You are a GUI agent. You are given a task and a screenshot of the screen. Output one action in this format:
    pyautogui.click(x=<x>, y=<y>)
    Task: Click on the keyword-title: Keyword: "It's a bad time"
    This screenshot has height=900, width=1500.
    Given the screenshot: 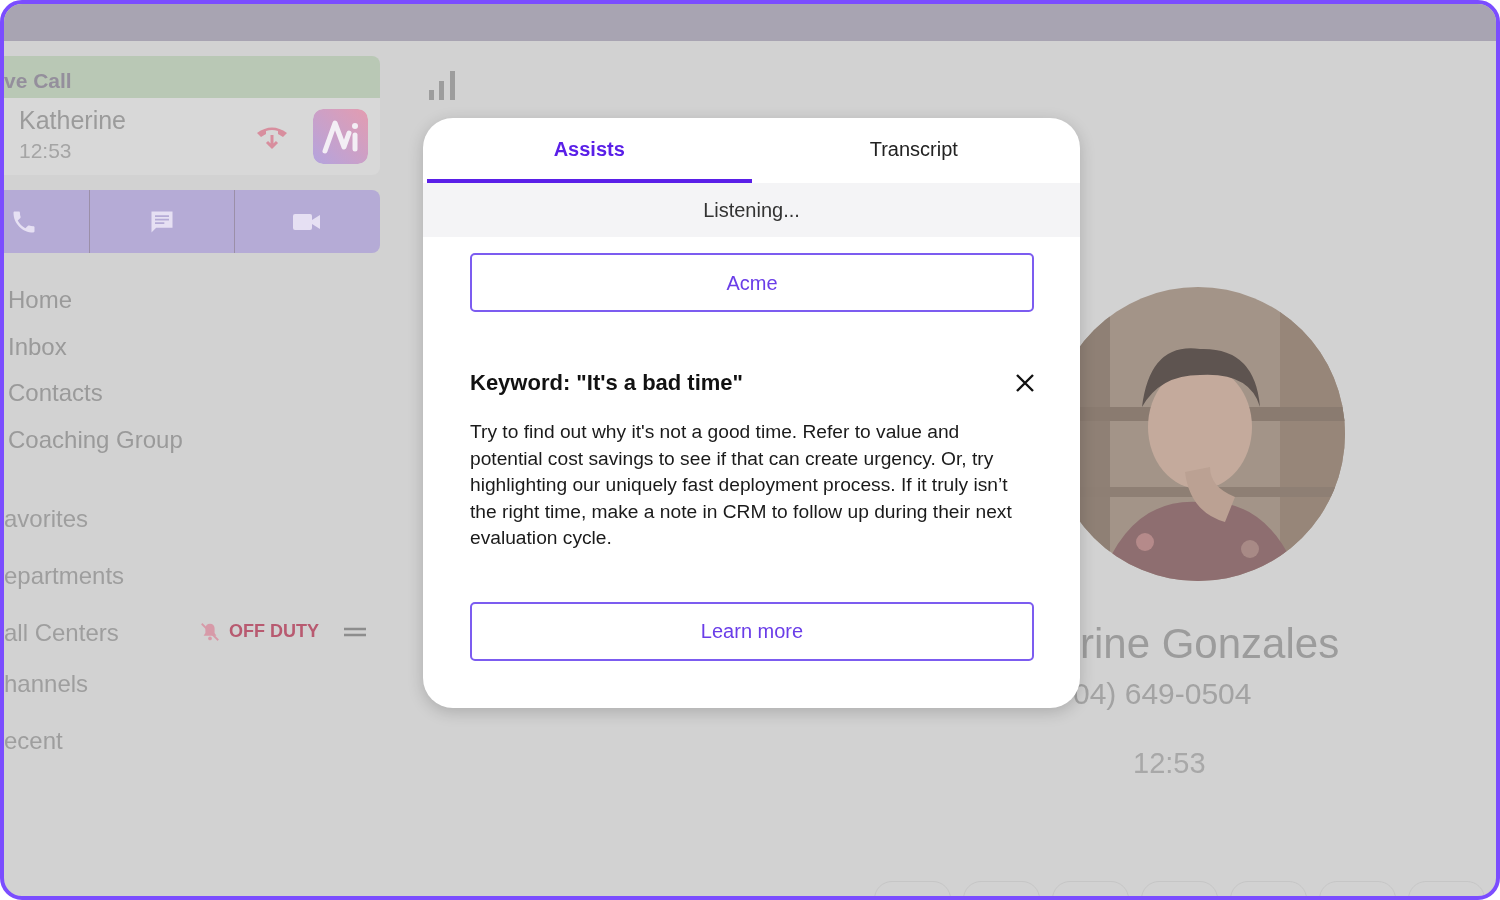 What is the action you would take?
    pyautogui.click(x=607, y=383)
    